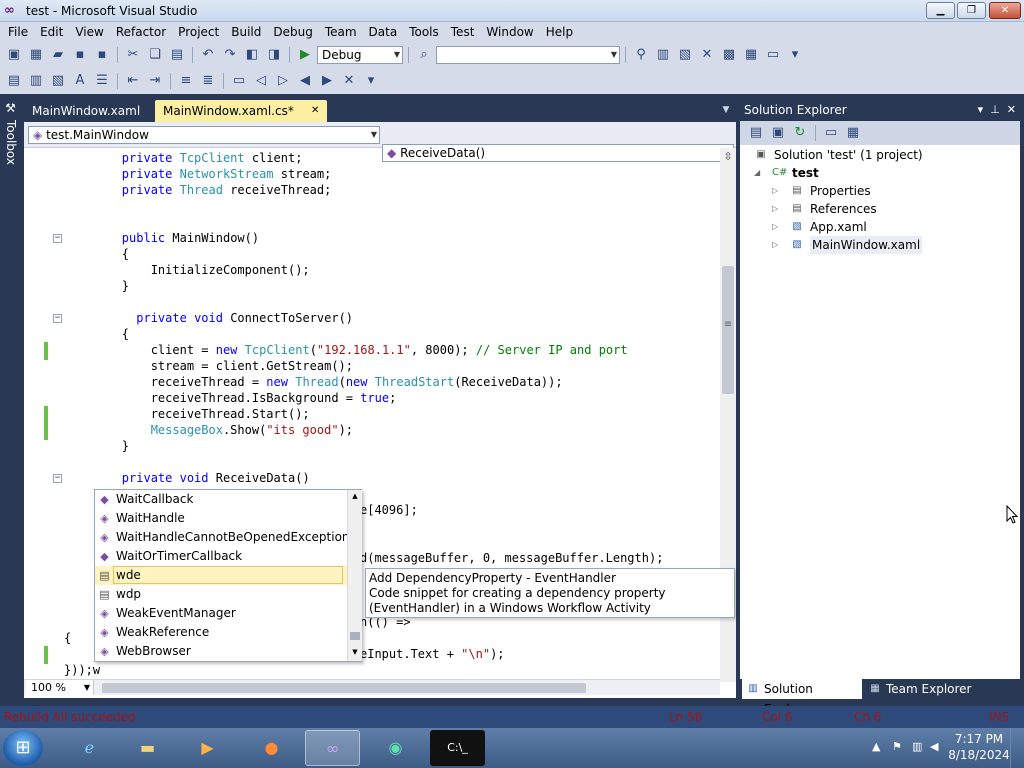 The width and height of the screenshot is (1024, 768). What do you see at coordinates (80, 55) in the screenshot?
I see `save-icon: ▪` at bounding box center [80, 55].